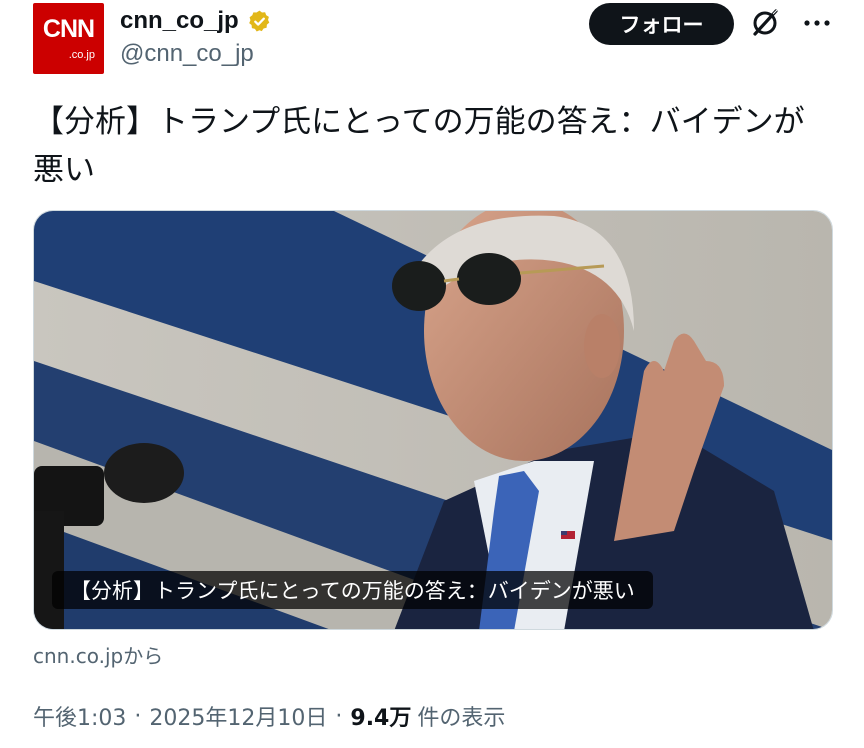 This screenshot has height=748, width=864. Describe the element at coordinates (765, 23) in the screenshot. I see `grok-icon` at that location.